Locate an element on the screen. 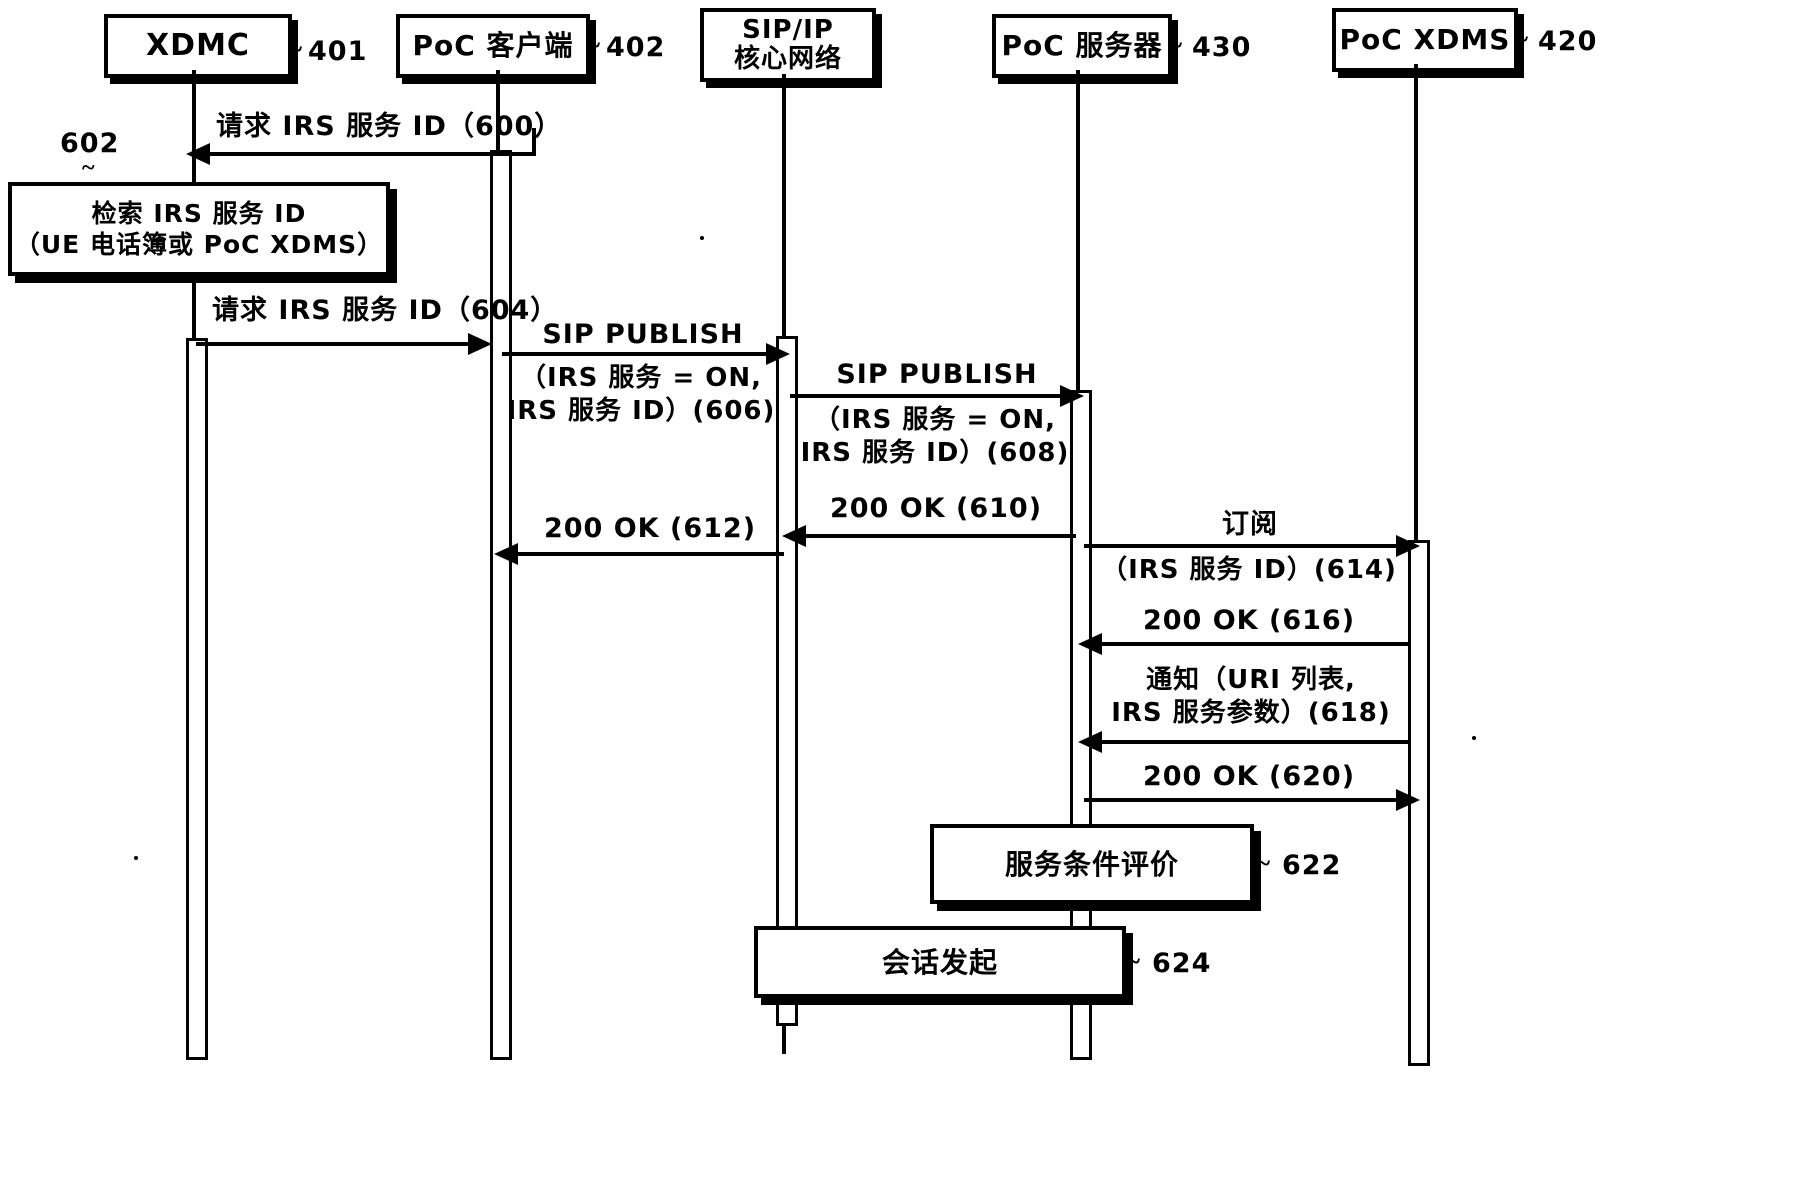 The height and width of the screenshot is (1191, 1799). activation-poc-client is located at coordinates (501, 605).